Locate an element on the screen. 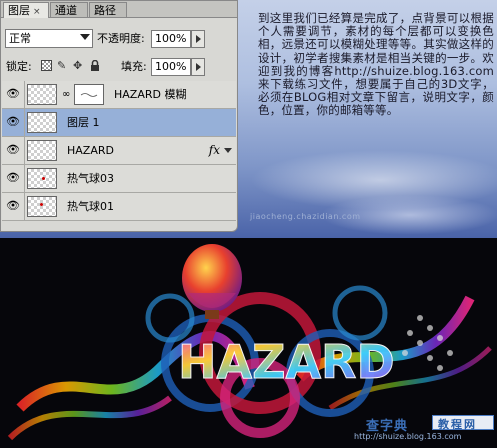 The width and height of the screenshot is (497, 448). mask-thumbnail is located at coordinates (89, 94).